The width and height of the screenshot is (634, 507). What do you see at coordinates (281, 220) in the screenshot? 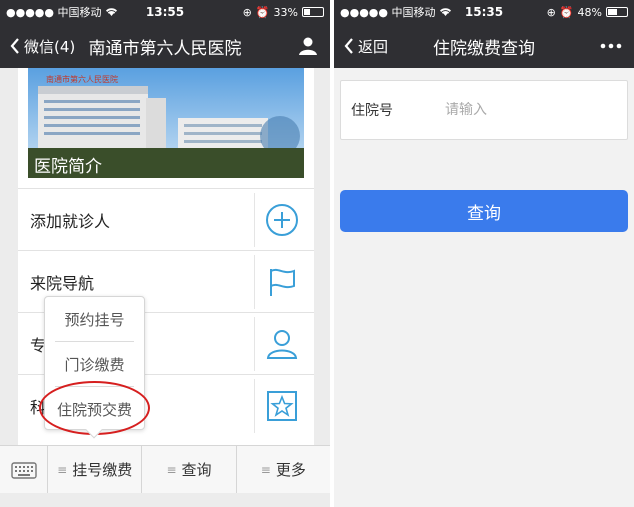
I see `plus-circle-icon` at bounding box center [281, 220].